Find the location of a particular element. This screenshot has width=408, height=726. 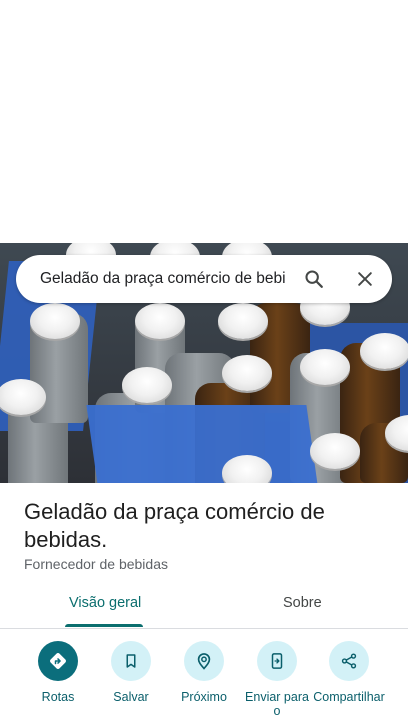

send-to-phone-icon is located at coordinates (277, 661).